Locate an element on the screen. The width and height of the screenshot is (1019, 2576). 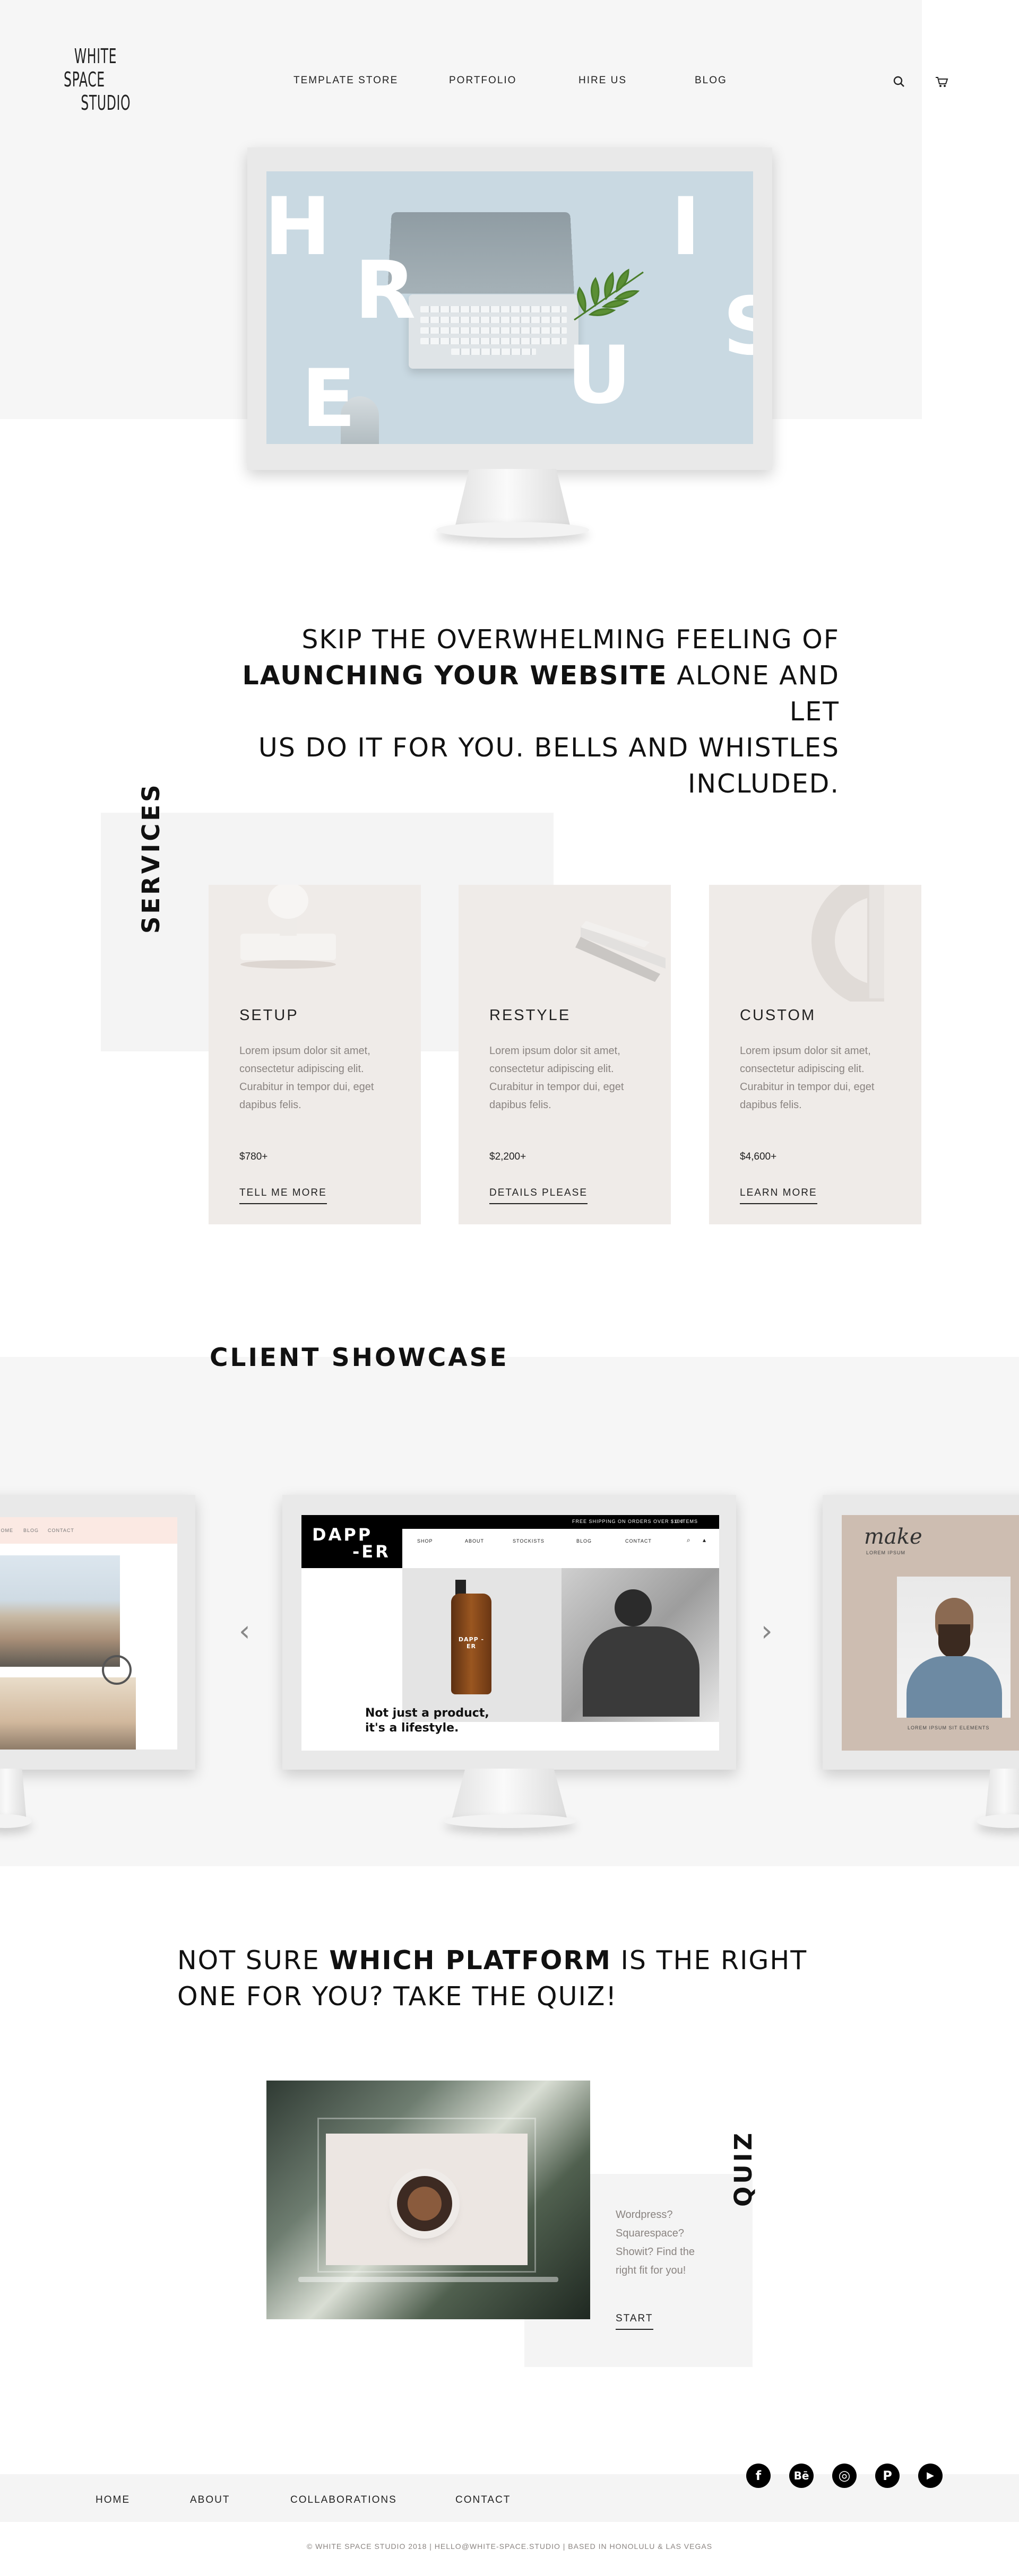
behance-icon: Bē is located at coordinates (802, 2476).